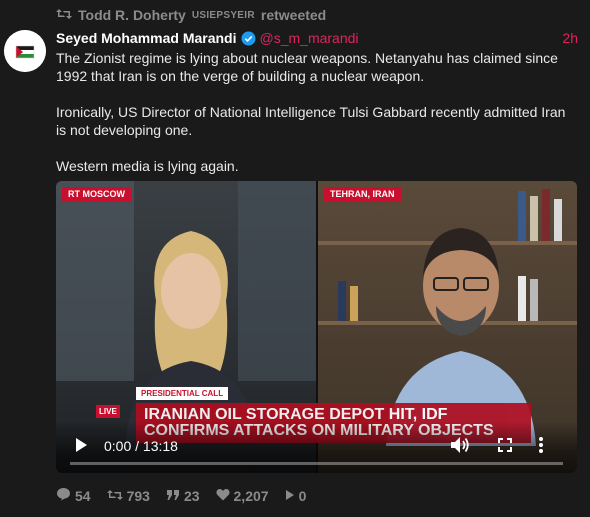 This screenshot has width=590, height=517. What do you see at coordinates (141, 446) in the screenshot?
I see `video-time: 0:00 / 13:18` at bounding box center [141, 446].